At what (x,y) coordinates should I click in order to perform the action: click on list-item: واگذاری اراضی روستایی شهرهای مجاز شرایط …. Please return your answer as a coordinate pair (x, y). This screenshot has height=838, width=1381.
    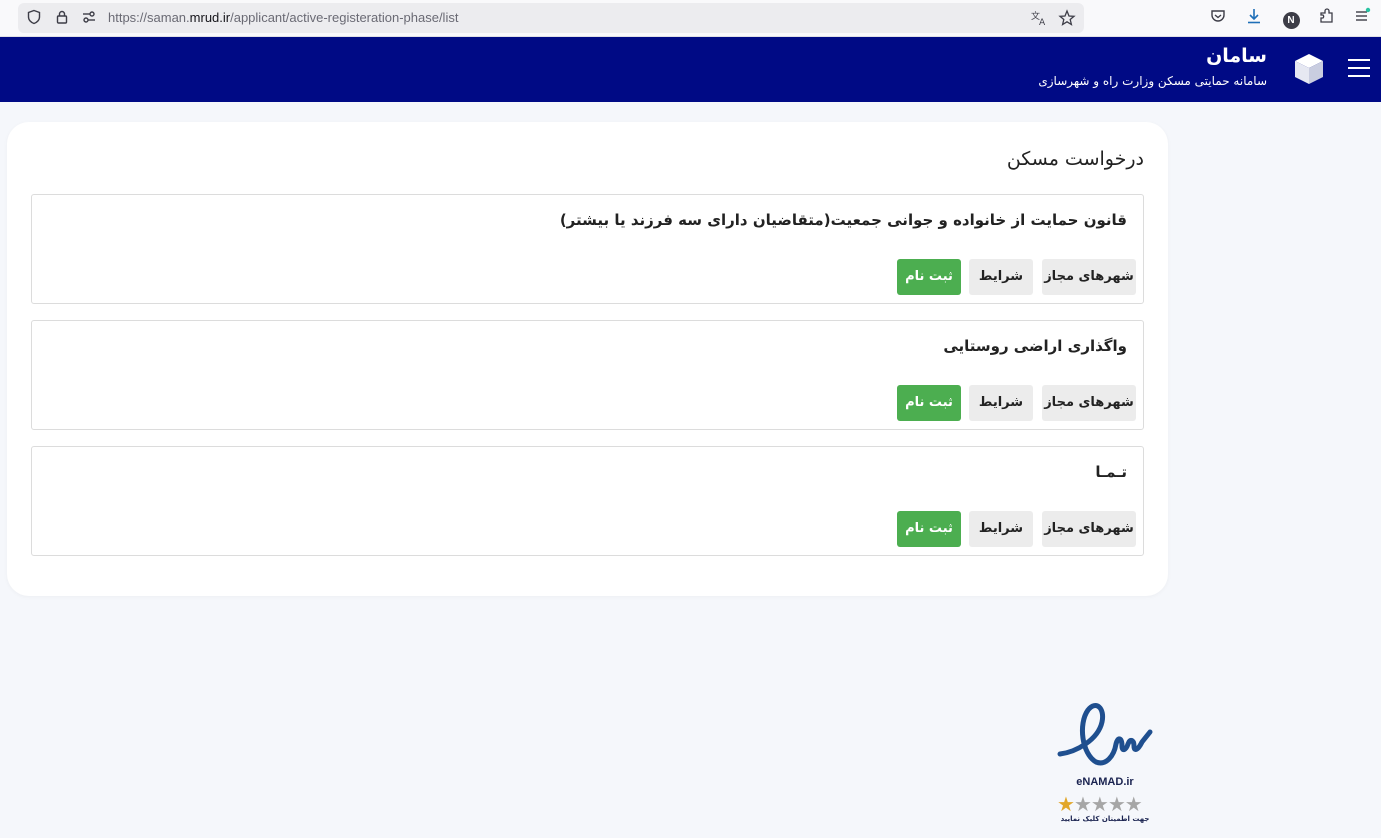
    Looking at the image, I should click on (587, 375).